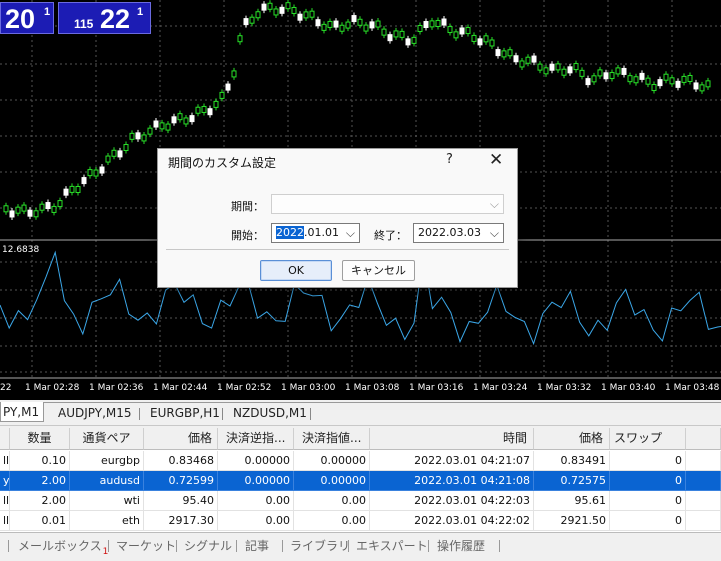  What do you see at coordinates (208, 545) in the screenshot?
I see `tab-signals: シグナル` at bounding box center [208, 545].